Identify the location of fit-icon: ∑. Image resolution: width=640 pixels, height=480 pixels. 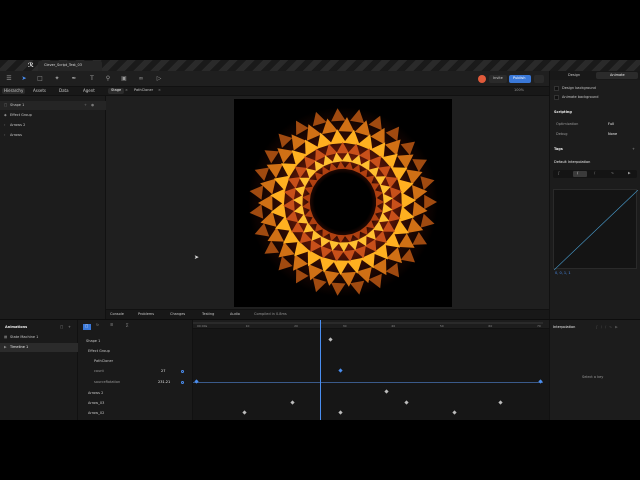
(127, 325).